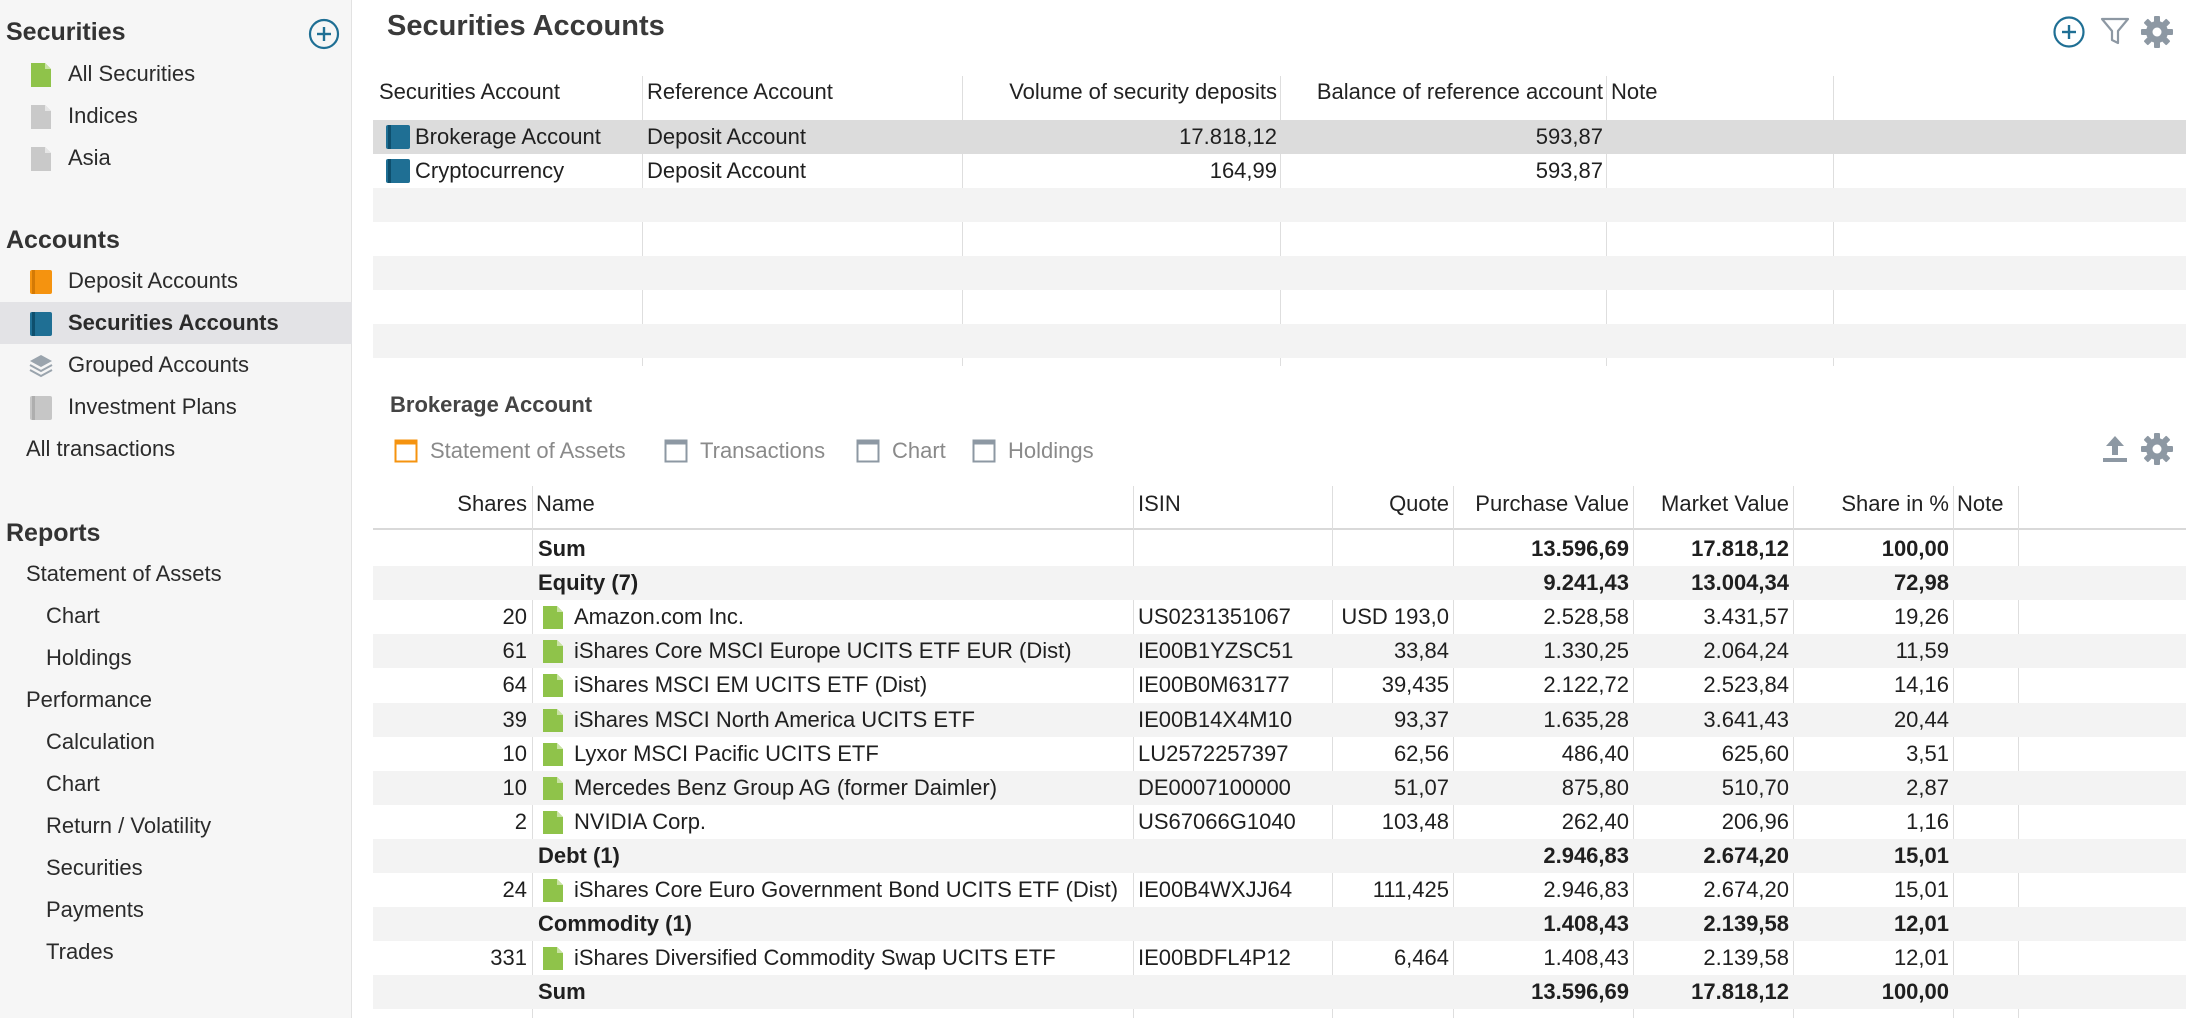 This screenshot has height=1018, width=2186. What do you see at coordinates (176, 952) in the screenshot?
I see `sidebar-item-trades: Trades` at bounding box center [176, 952].